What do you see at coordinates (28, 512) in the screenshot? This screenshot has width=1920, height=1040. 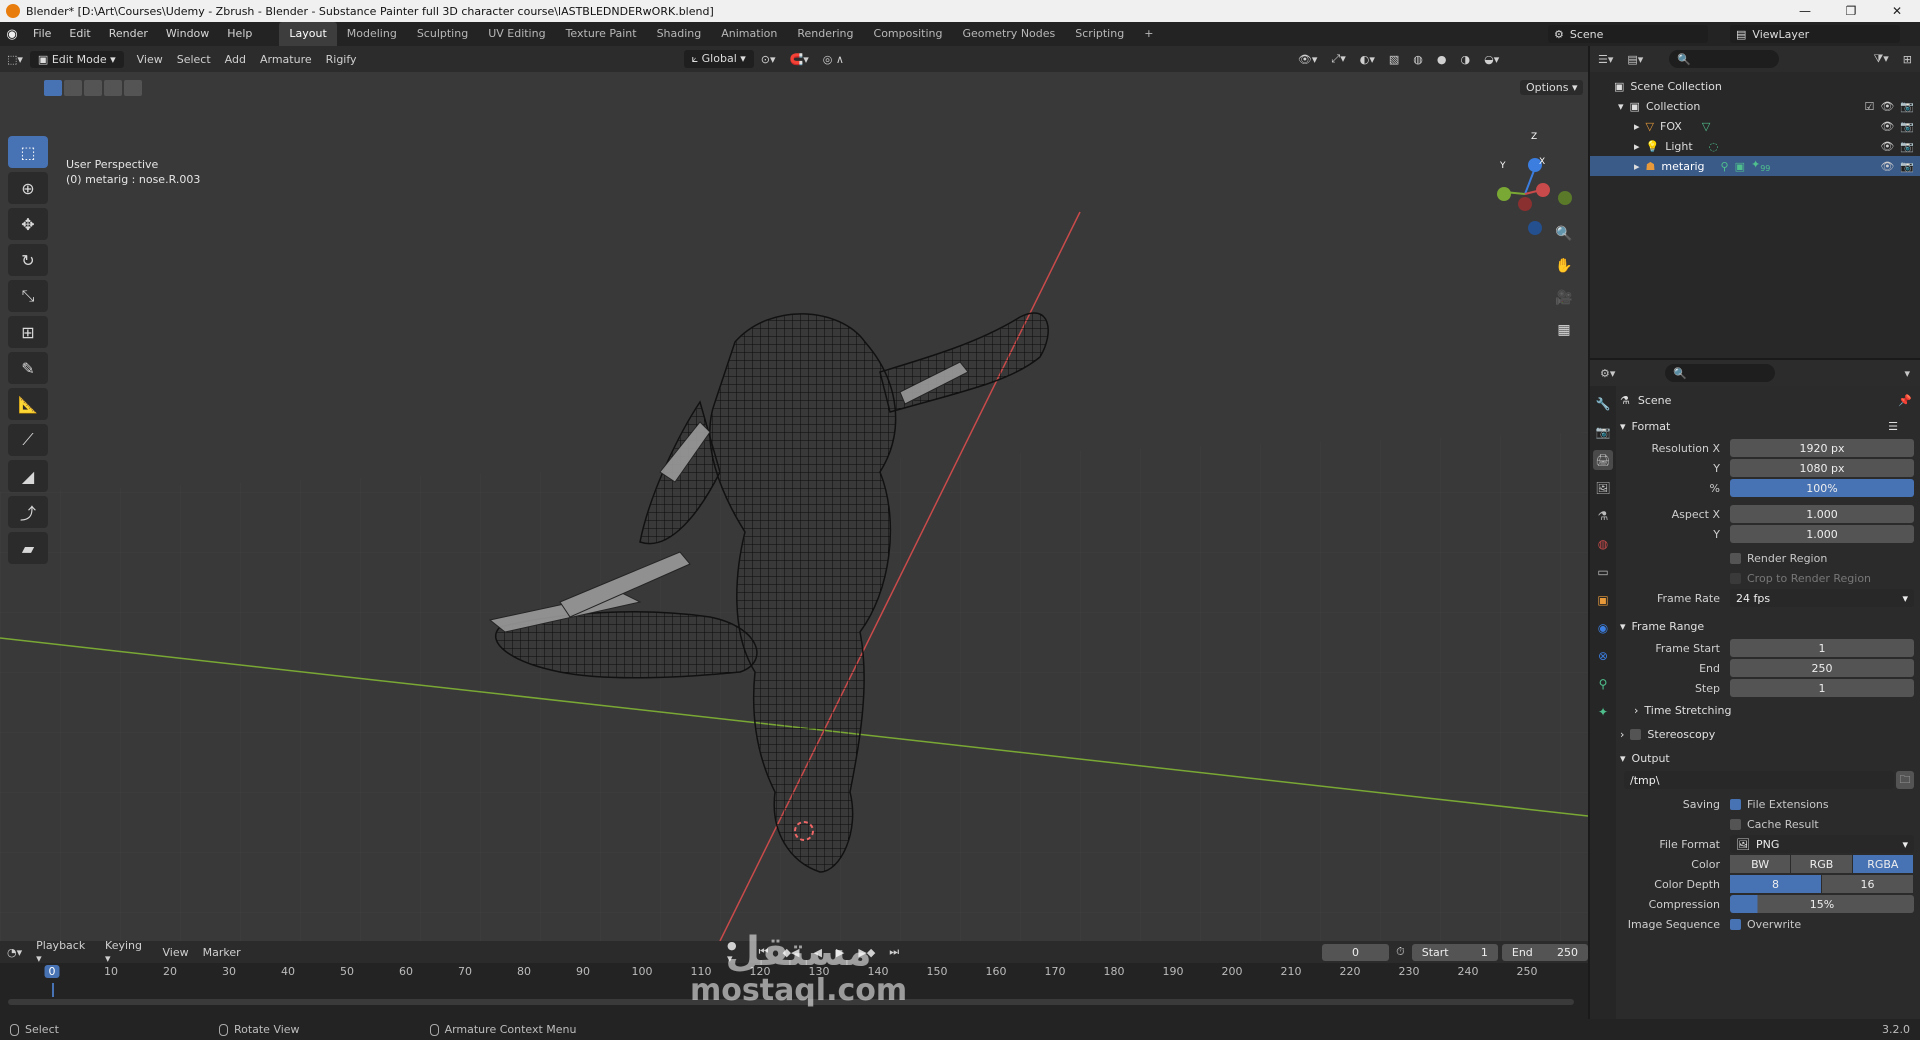 I see `extrude-tool-icon: ⤴` at bounding box center [28, 512].